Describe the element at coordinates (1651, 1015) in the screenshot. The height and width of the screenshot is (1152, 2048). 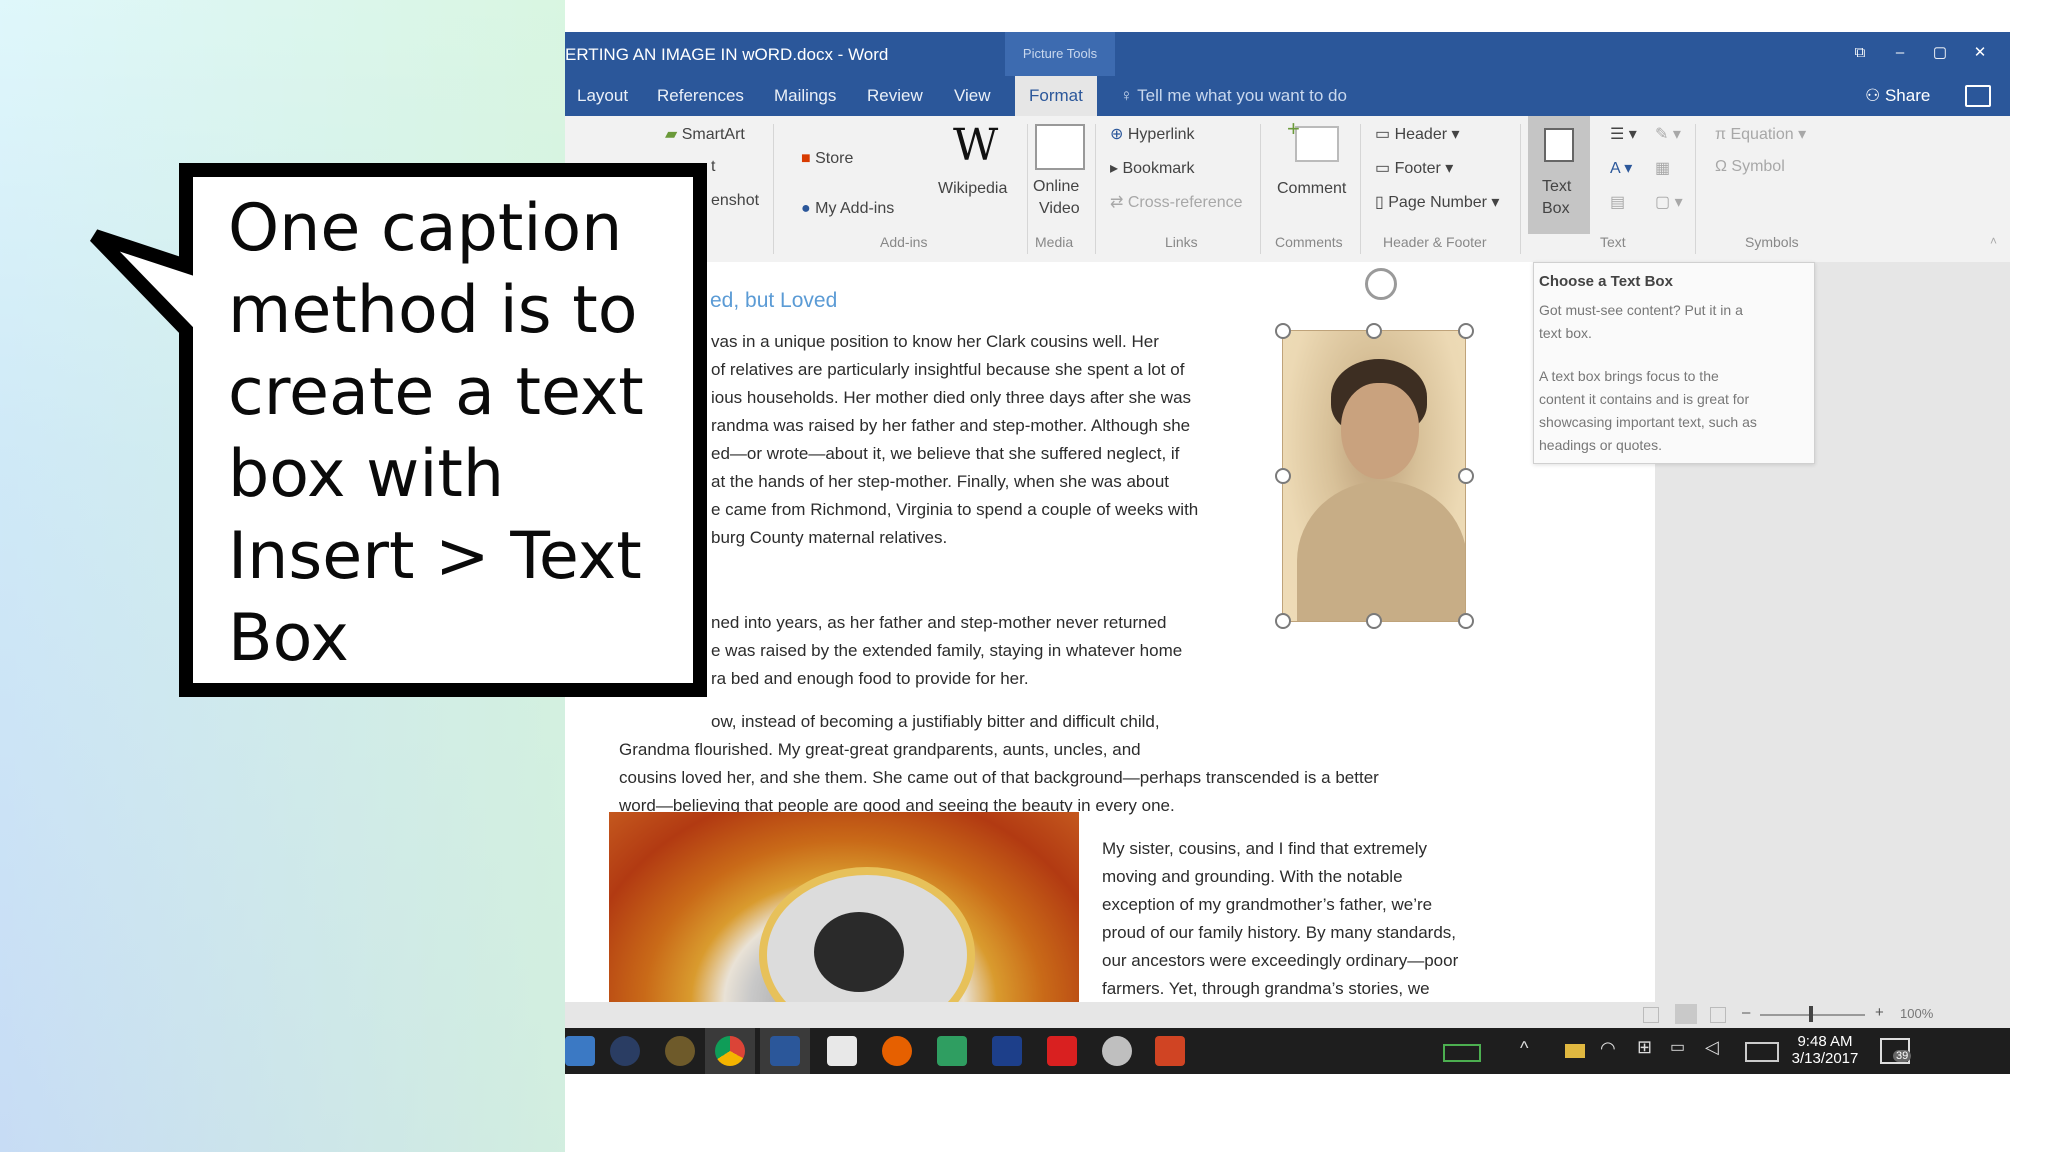
I see `read-mode-icon` at that location.